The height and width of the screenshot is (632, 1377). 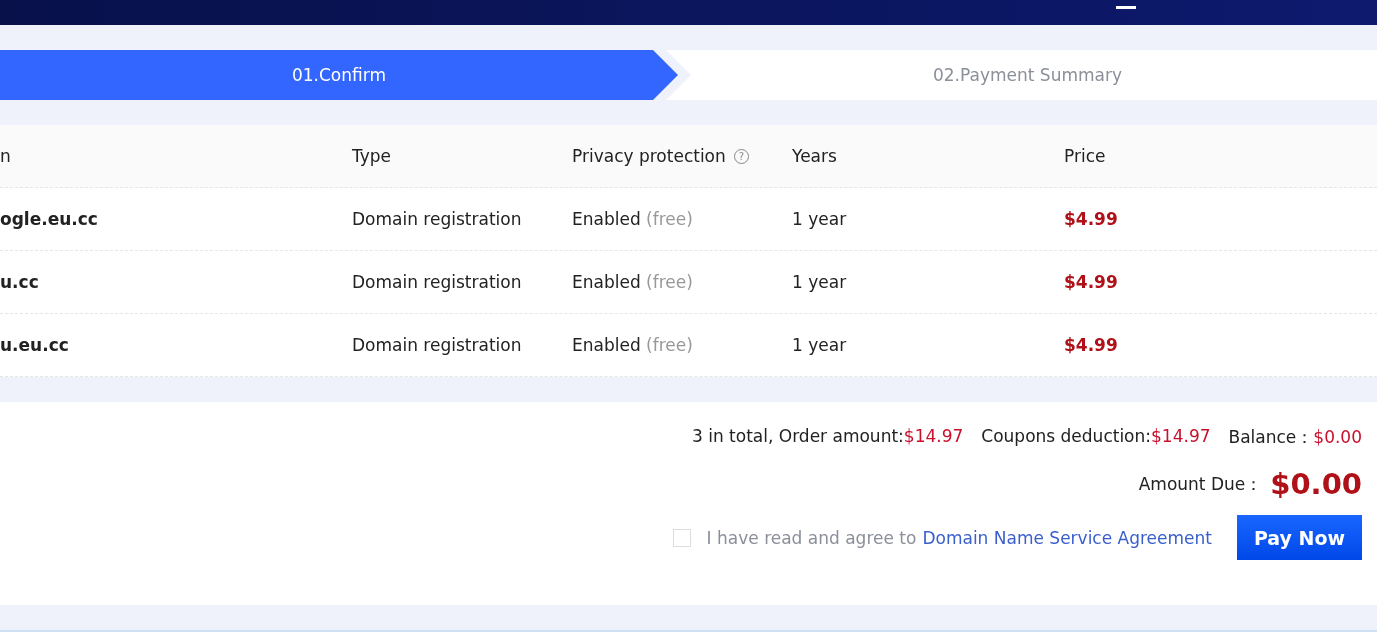 I want to click on total-label: Balance：, so click(x=1271, y=437).